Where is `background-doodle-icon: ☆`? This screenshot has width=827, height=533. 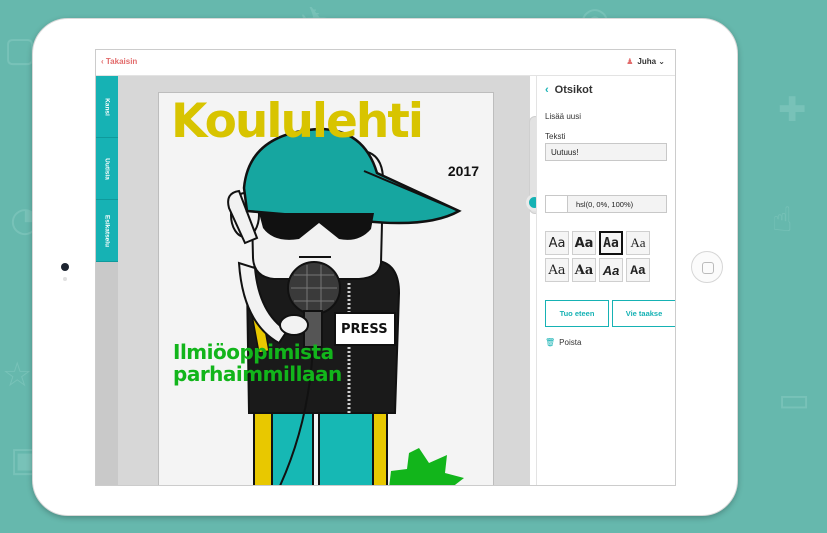
background-doodle-icon: ☆ is located at coordinates (17, 375).